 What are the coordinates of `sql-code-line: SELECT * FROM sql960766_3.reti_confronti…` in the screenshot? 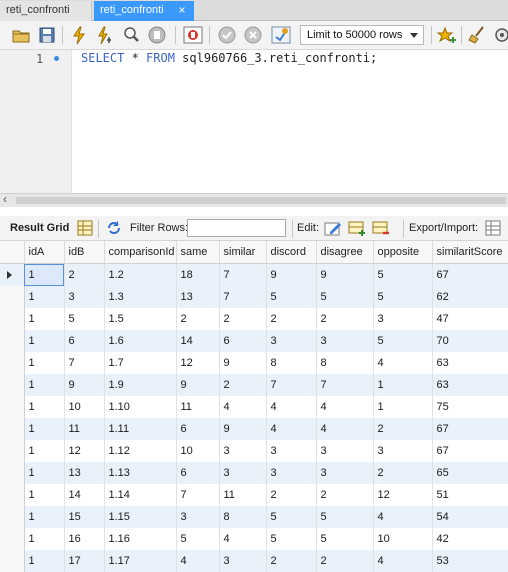 It's located at (229, 58).